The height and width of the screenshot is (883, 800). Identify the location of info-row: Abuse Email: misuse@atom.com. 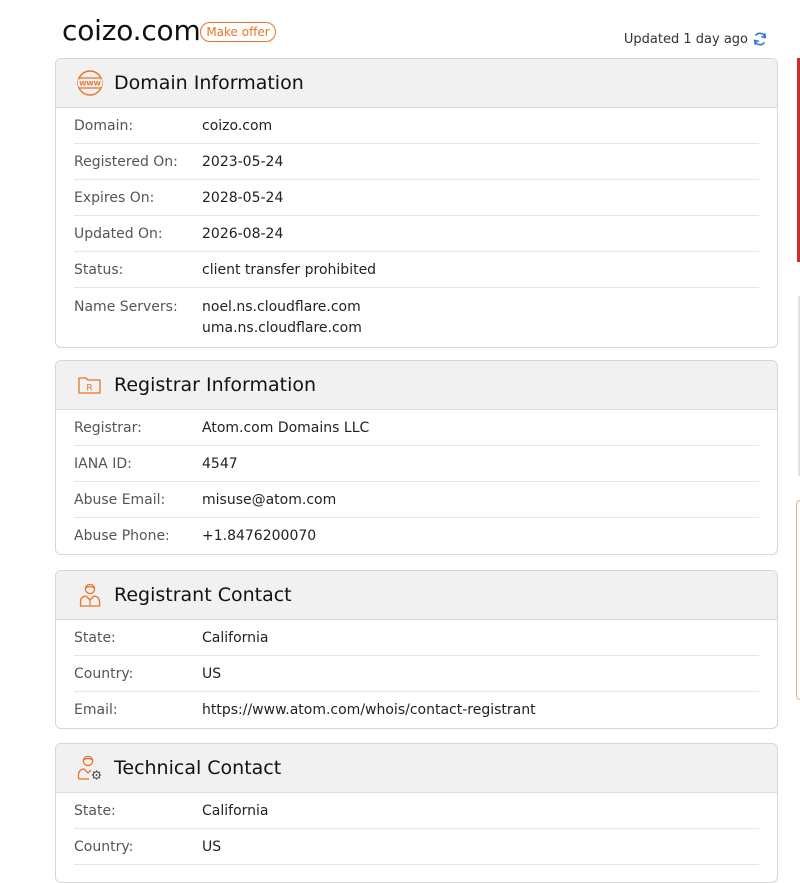
(416, 500).